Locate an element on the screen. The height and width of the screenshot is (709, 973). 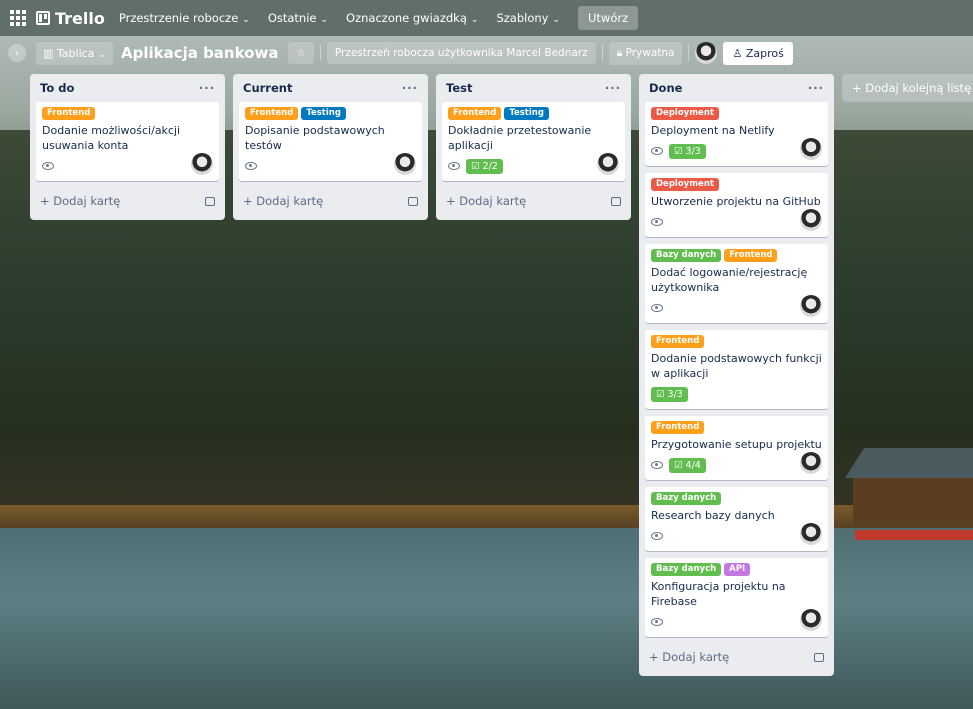
list-title: Test is located at coordinates (459, 88).